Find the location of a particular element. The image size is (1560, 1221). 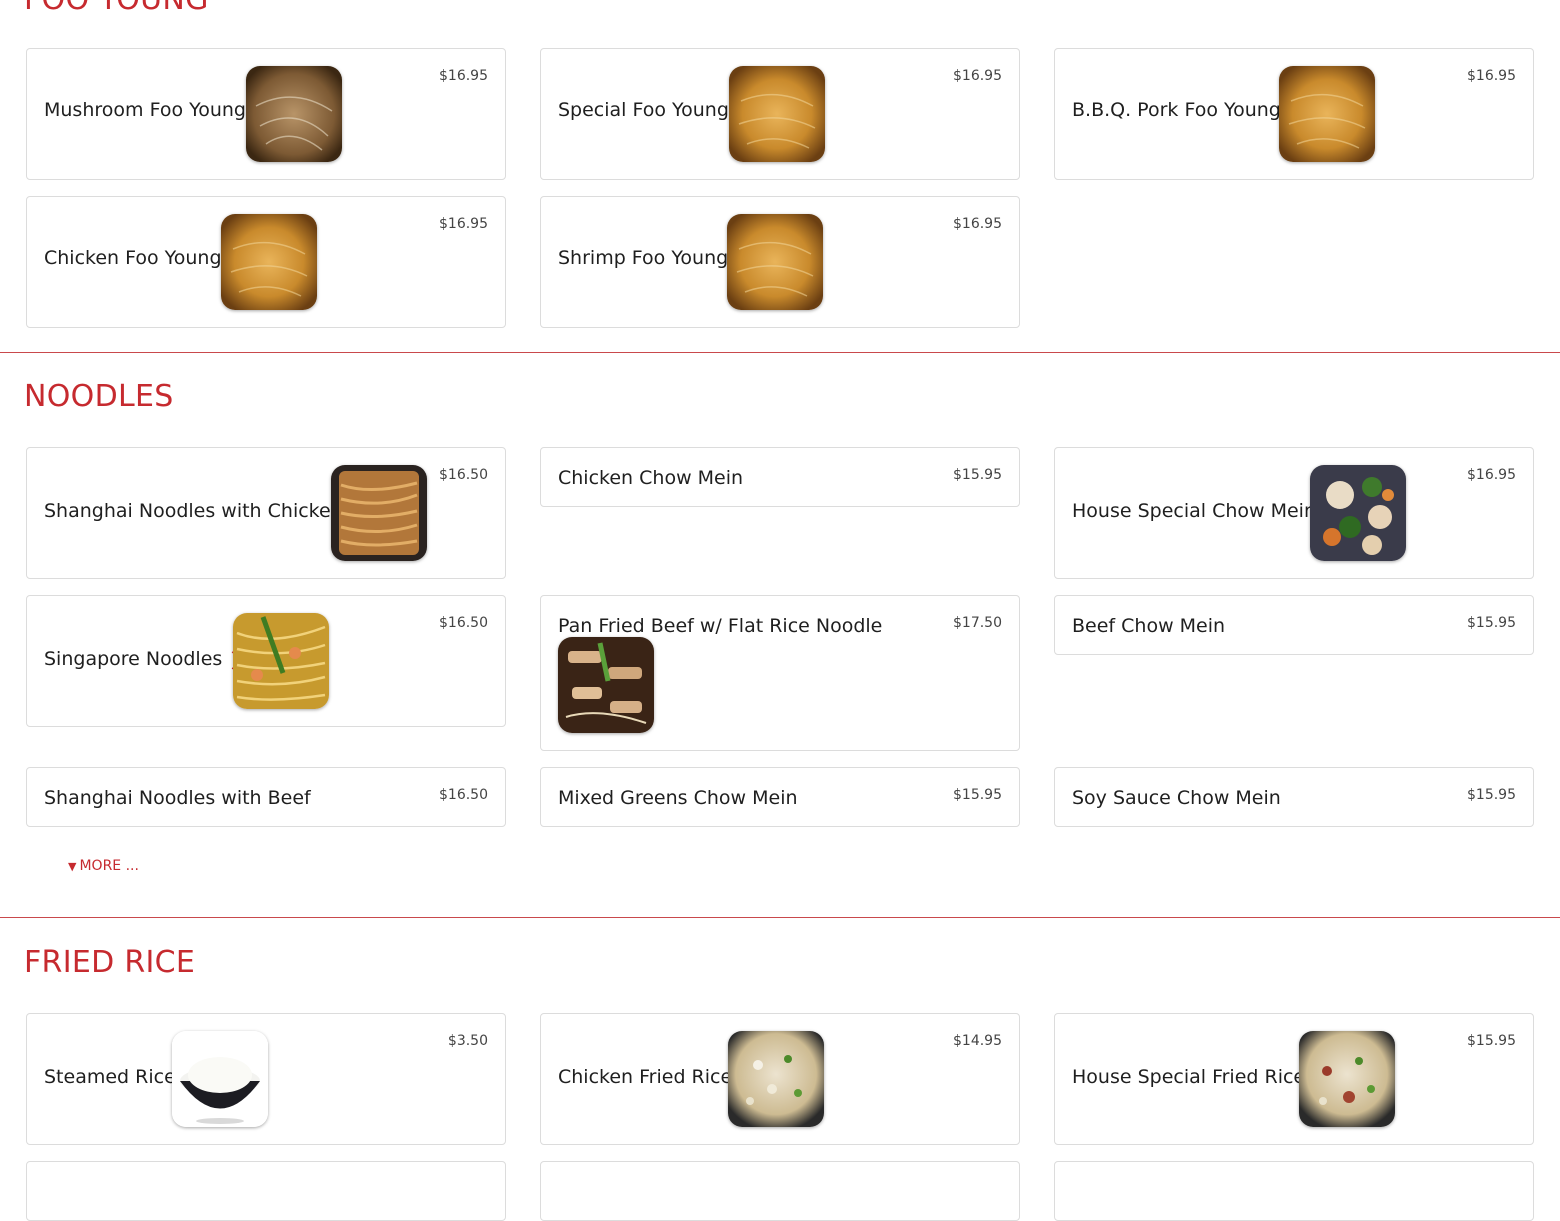

menu-item-chicken-chow-mein: Chicken Chow Mein $15.95 is located at coordinates (780, 477).